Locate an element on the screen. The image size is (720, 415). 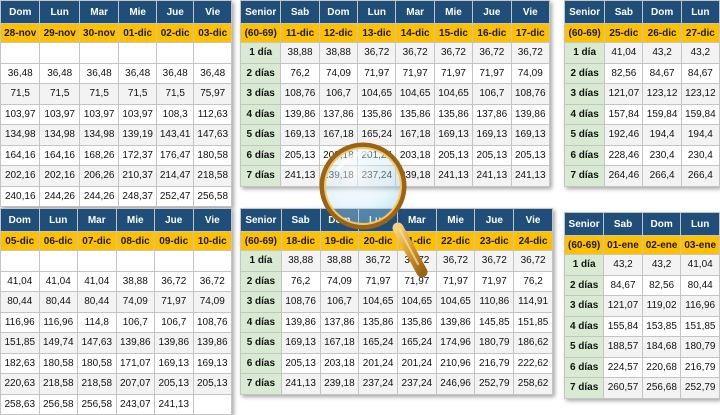
duration-label: 7 días is located at coordinates (584, 388).